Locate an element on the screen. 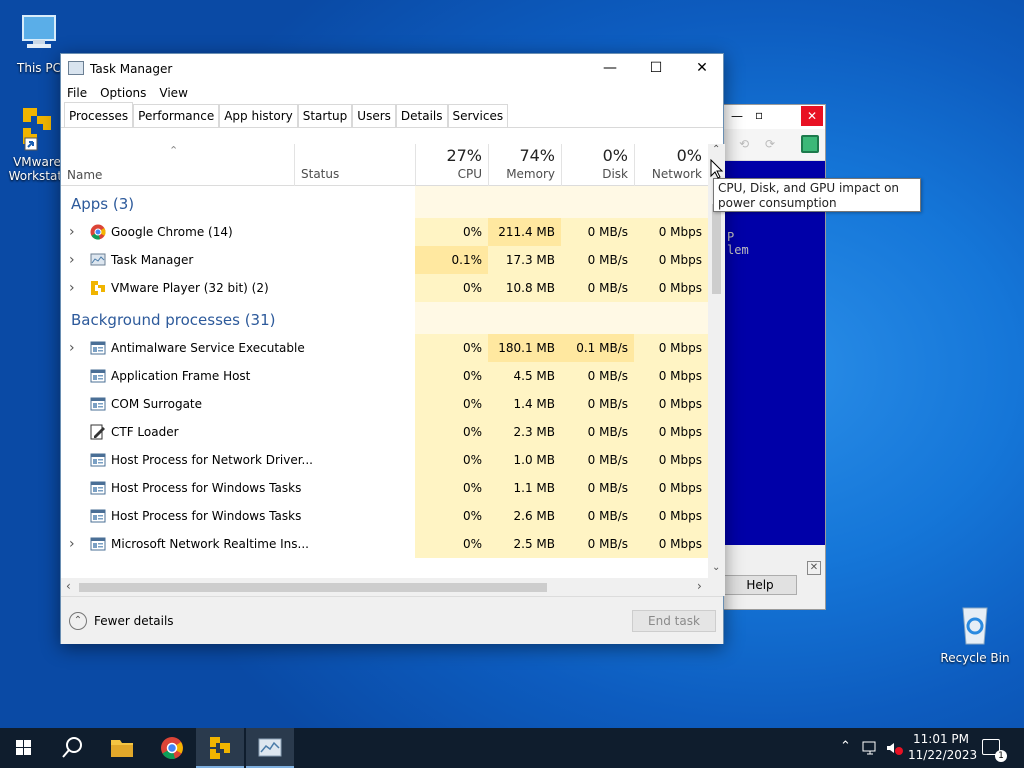 The width and height of the screenshot is (1024, 768). scroll-down-icon: ⌄ is located at coordinates (716, 567).